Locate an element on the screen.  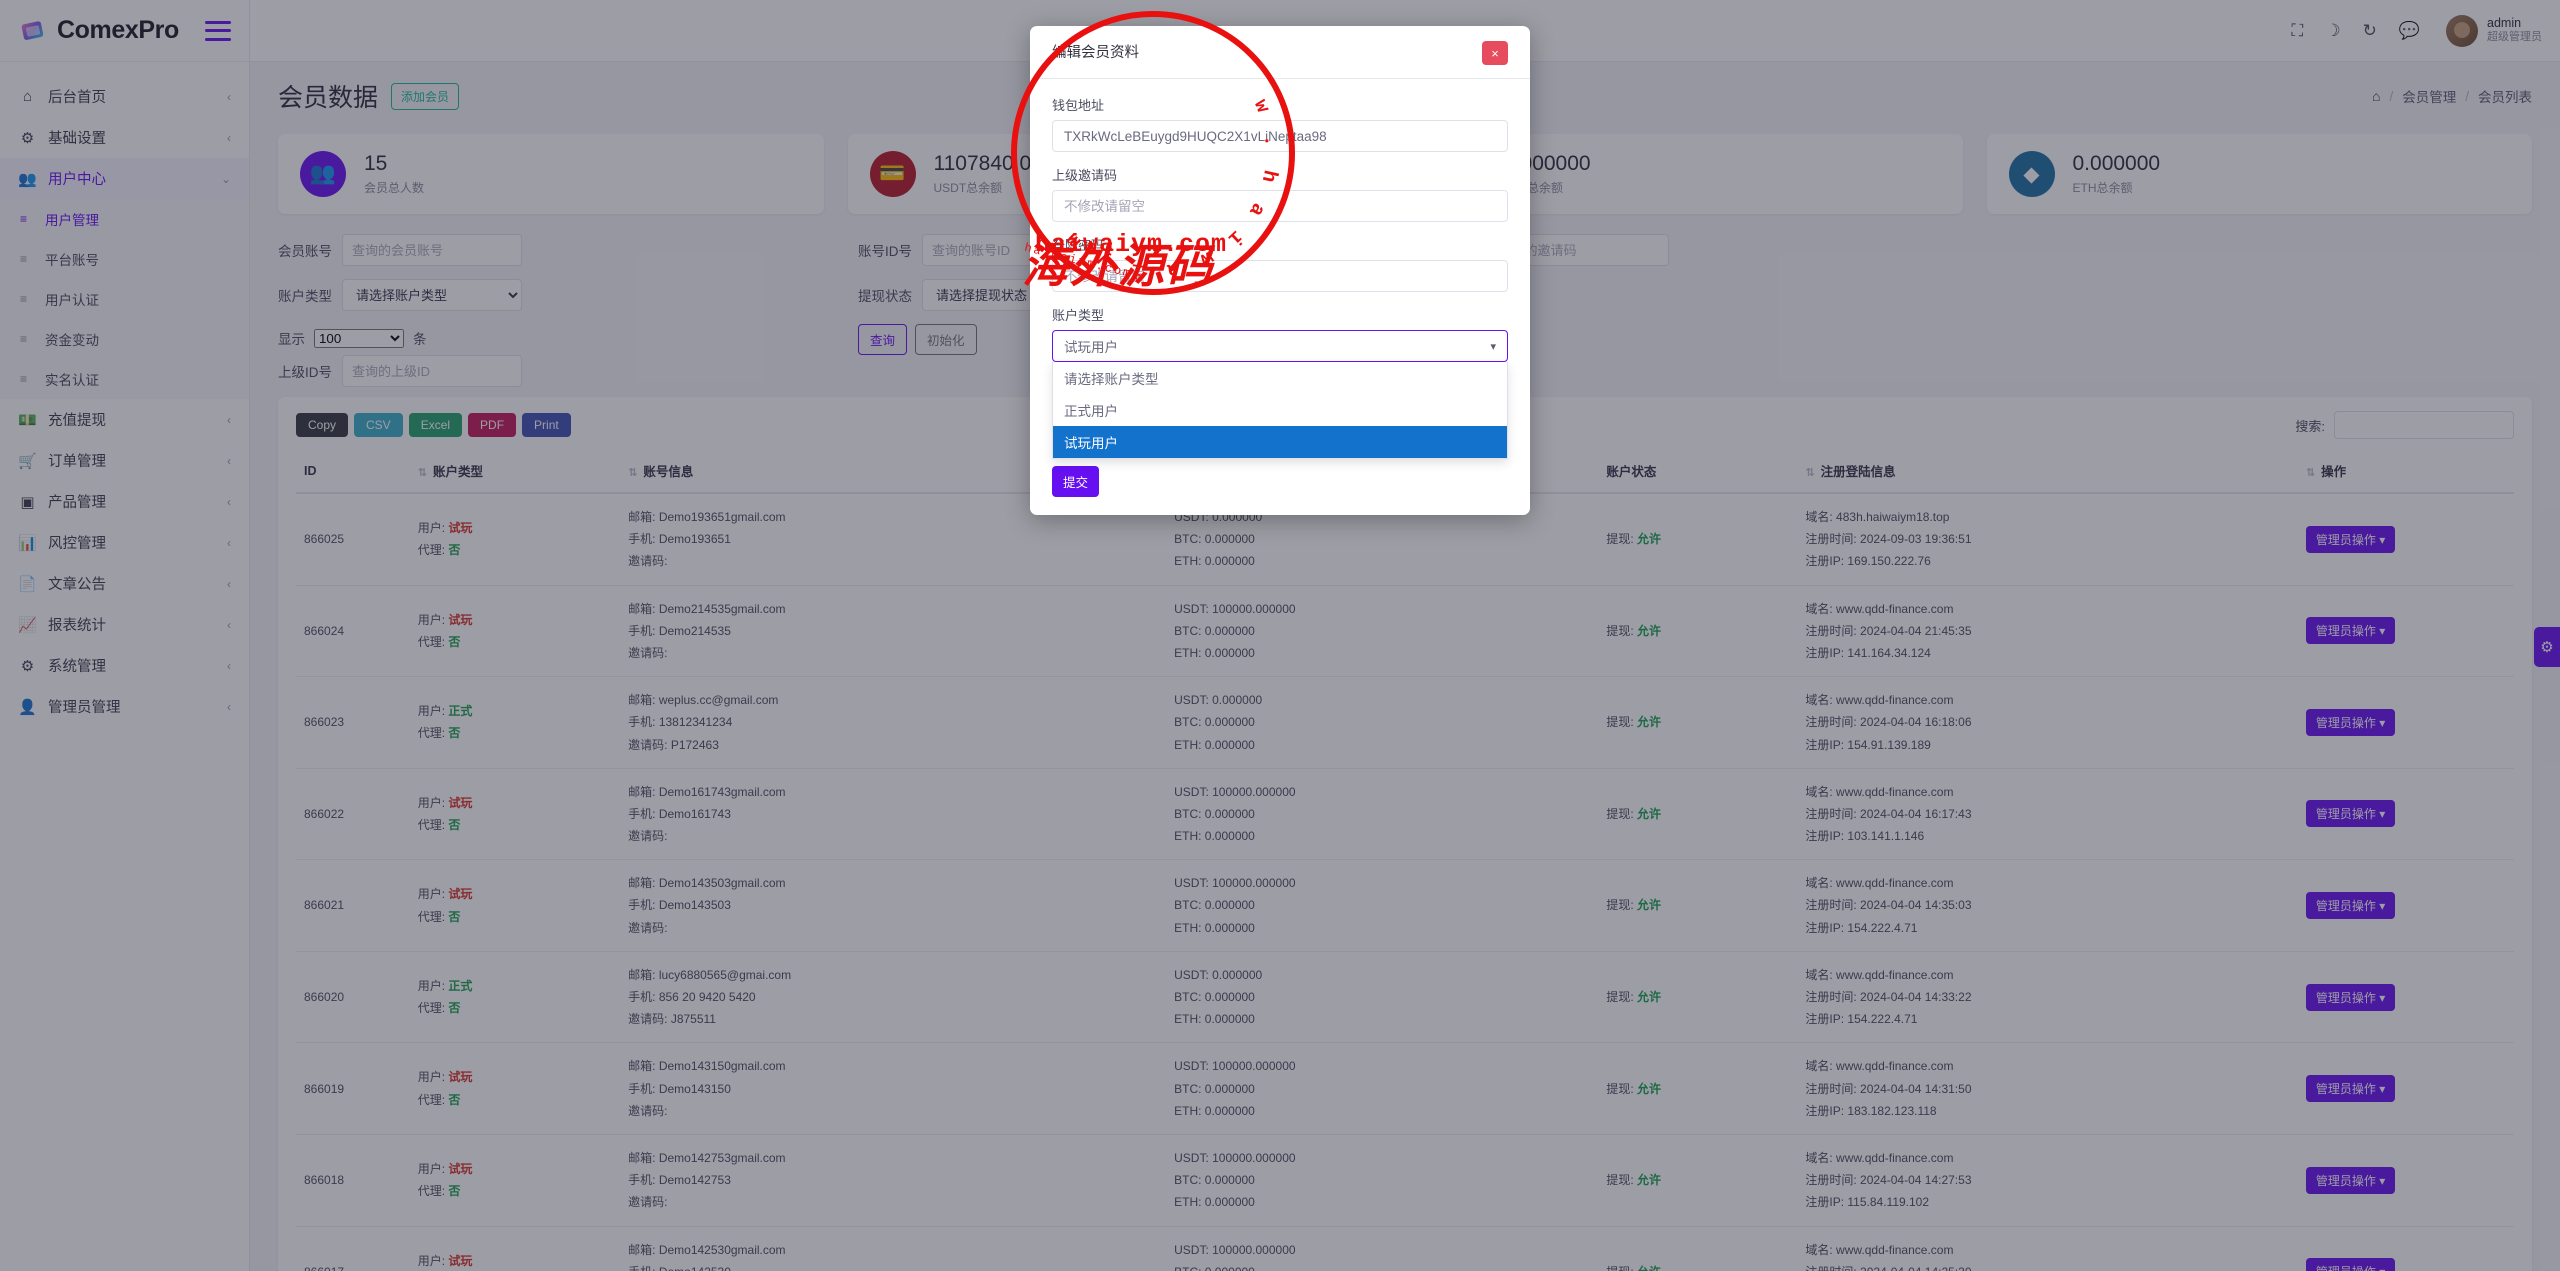
parent-invite-code-input is located at coordinates (1280, 206).